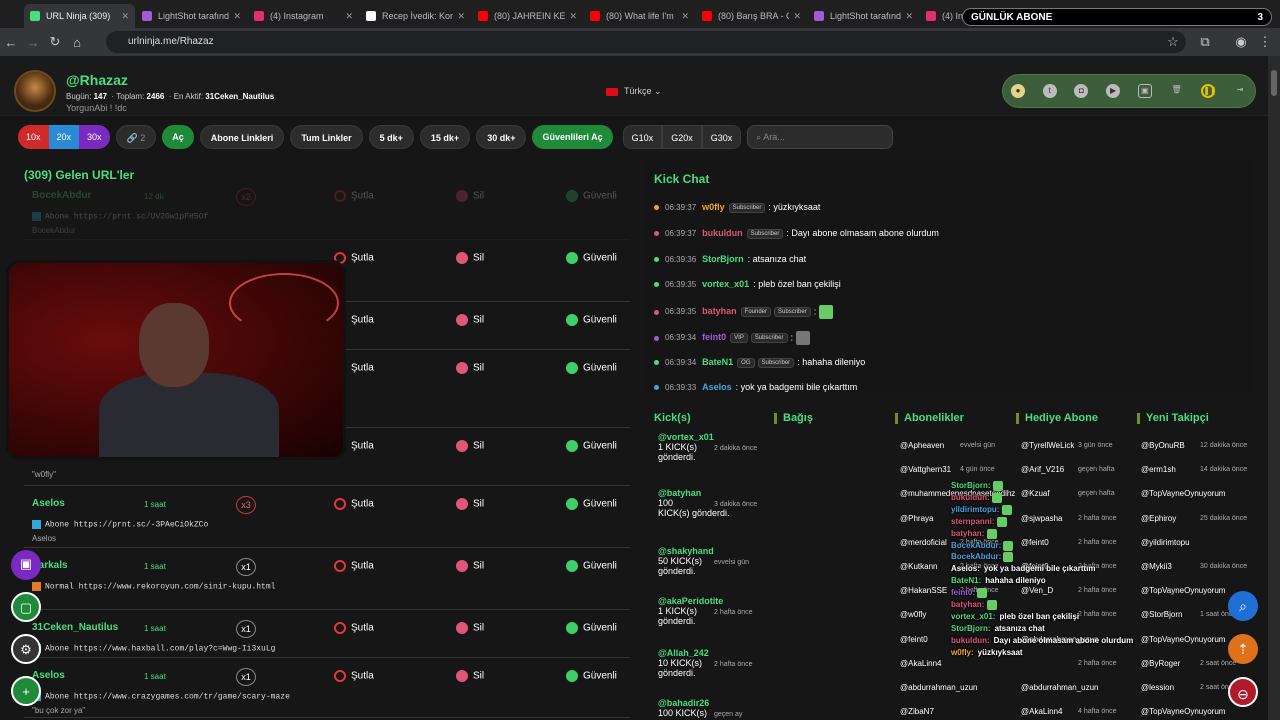 This screenshot has width=1280, height=720. What do you see at coordinates (1158, 469) in the screenshot?
I see `followers-user: @erm1sh` at bounding box center [1158, 469].